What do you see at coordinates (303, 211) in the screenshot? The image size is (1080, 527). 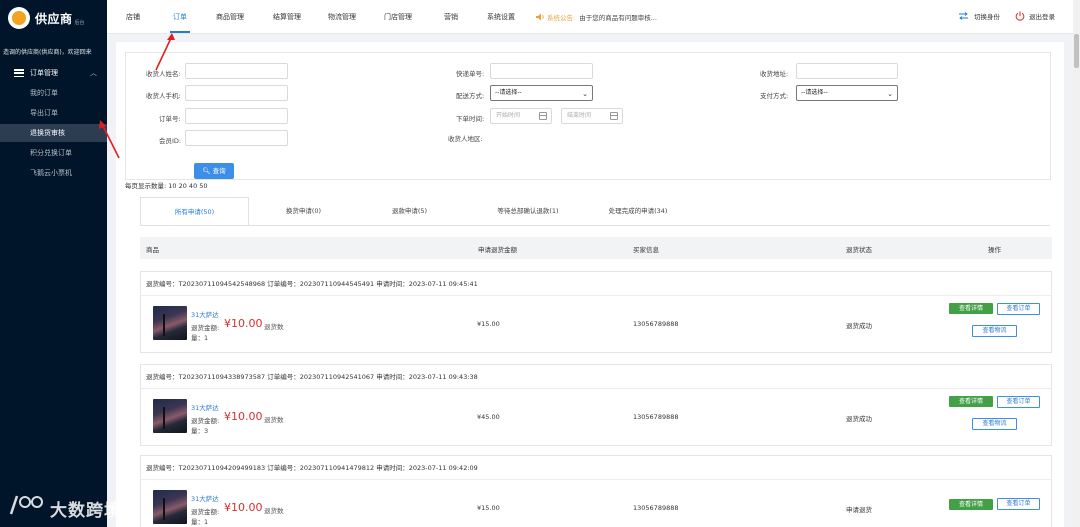 I see `tab-exchange: 换货申请(0)` at bounding box center [303, 211].